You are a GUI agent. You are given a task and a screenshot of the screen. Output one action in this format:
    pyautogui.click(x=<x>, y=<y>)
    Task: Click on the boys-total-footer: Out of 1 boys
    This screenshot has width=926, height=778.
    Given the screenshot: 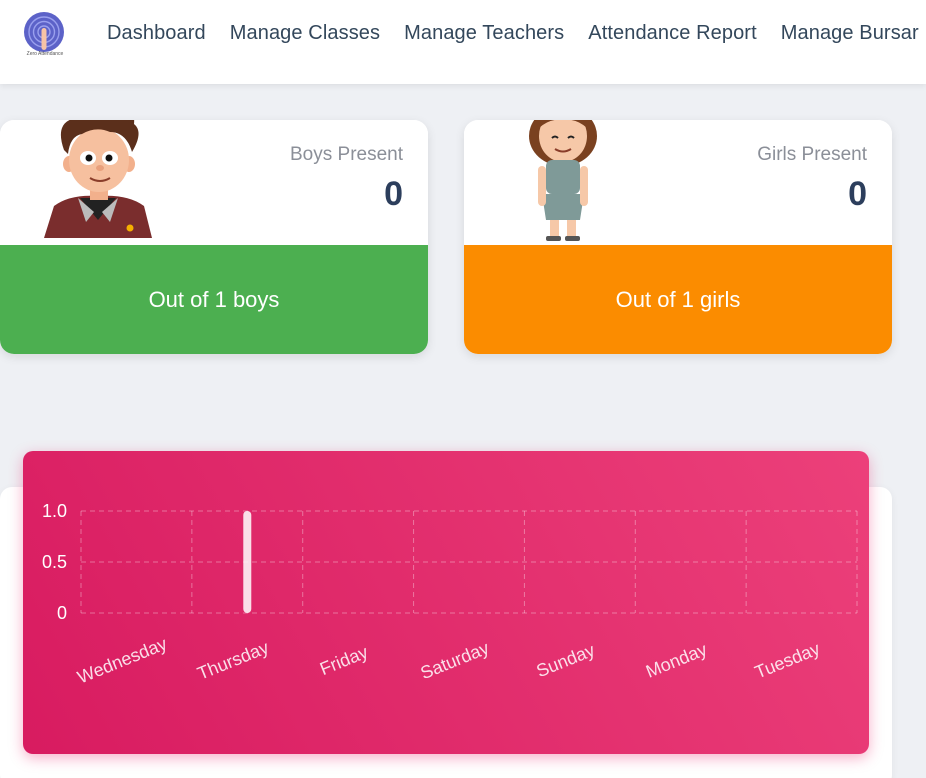 What is the action you would take?
    pyautogui.click(x=214, y=299)
    